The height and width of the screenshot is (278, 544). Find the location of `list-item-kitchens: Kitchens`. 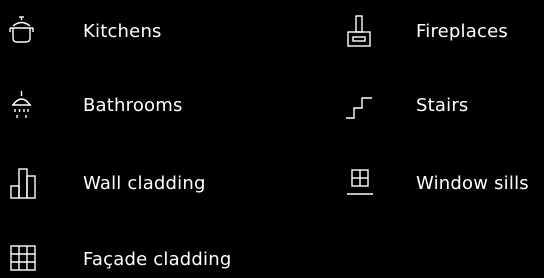

list-item-kitchens: Kitchens is located at coordinates (85, 32).